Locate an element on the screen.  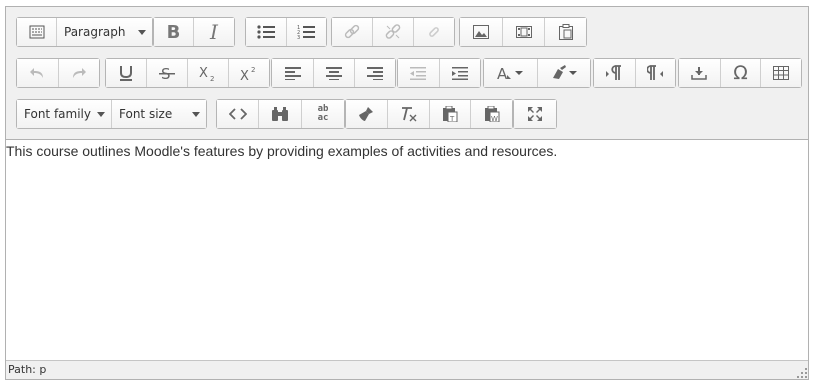
superscript-button: X2 is located at coordinates (249, 73).